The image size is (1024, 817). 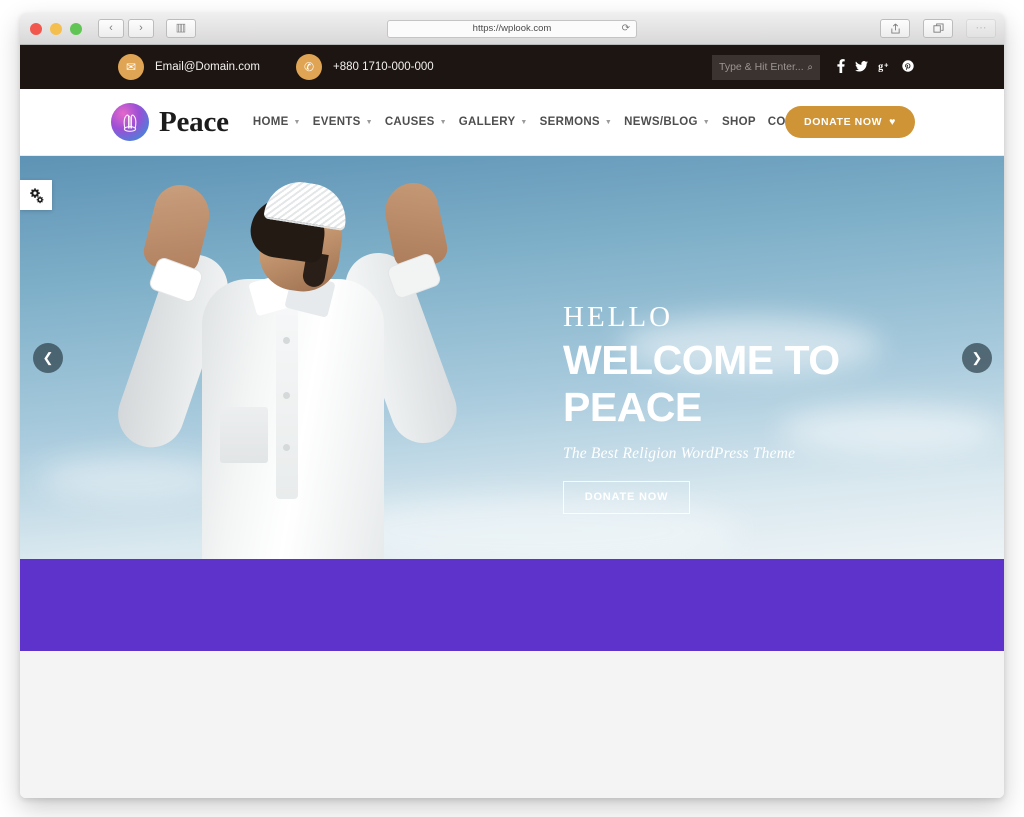 What do you see at coordinates (632, 407) in the screenshot?
I see `hero-title-line2: PEACE` at bounding box center [632, 407].